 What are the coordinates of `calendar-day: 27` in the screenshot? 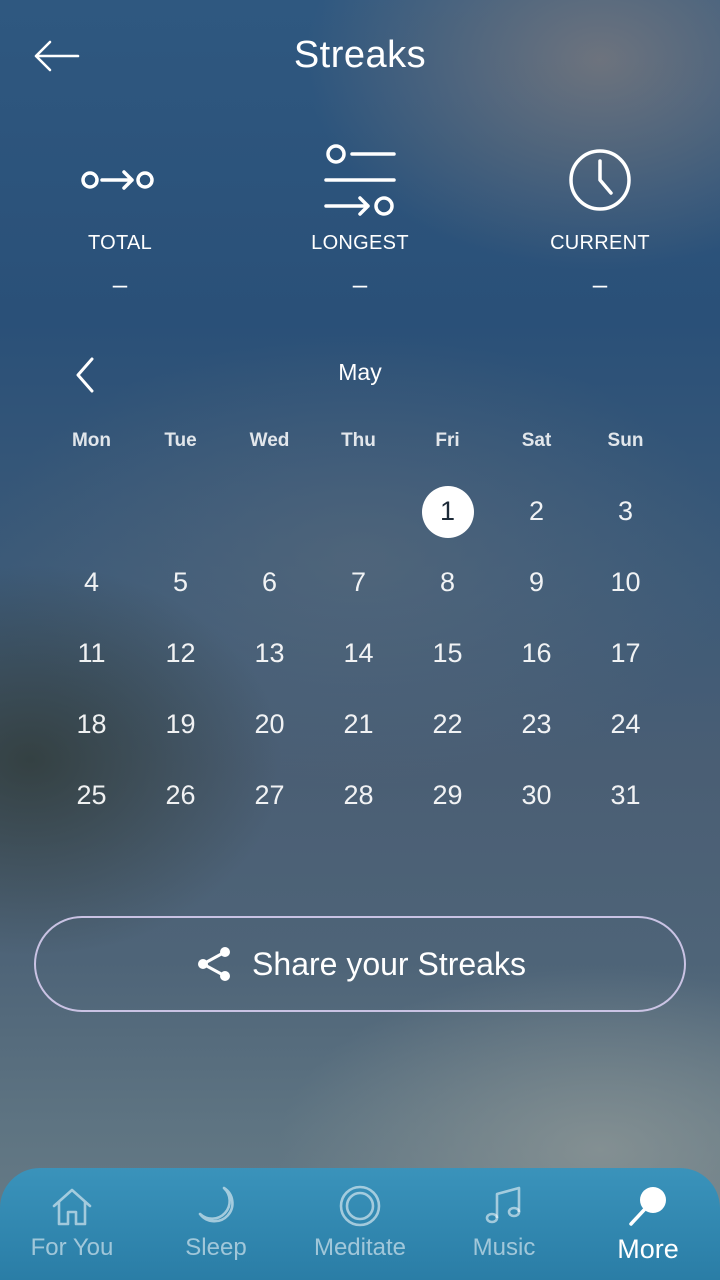 It's located at (269, 795).